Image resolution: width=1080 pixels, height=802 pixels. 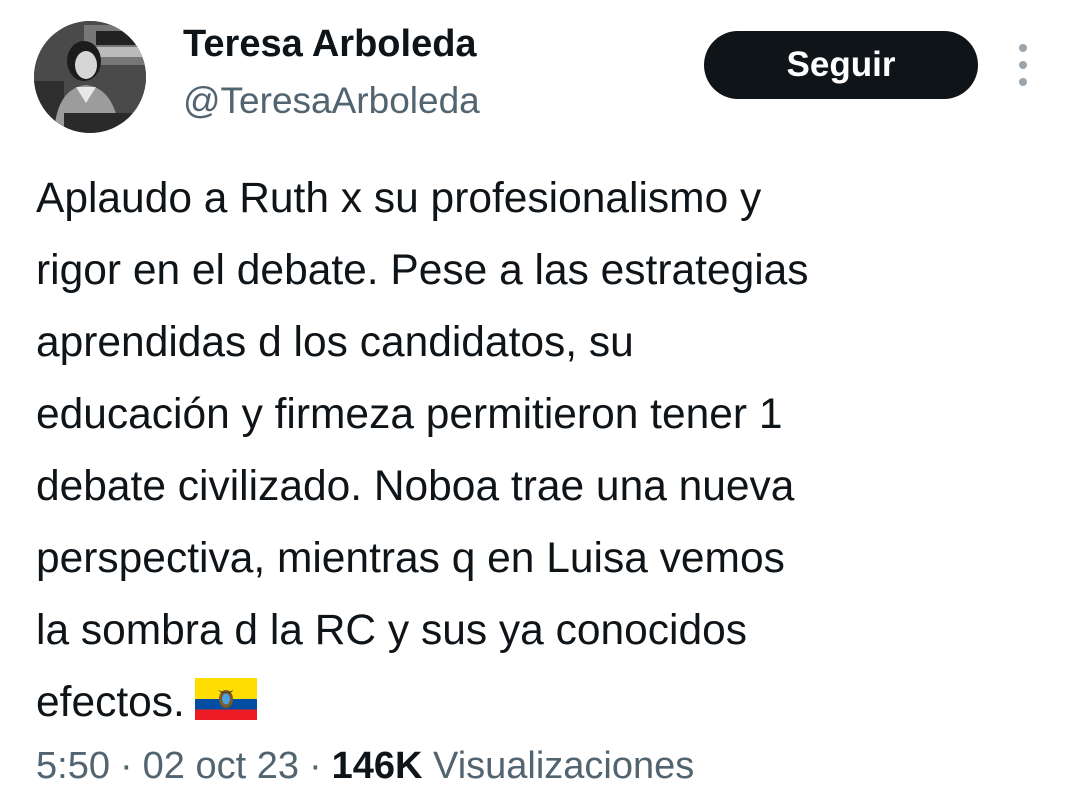 What do you see at coordinates (110, 702) in the screenshot?
I see `tweet-line: efectos.` at bounding box center [110, 702].